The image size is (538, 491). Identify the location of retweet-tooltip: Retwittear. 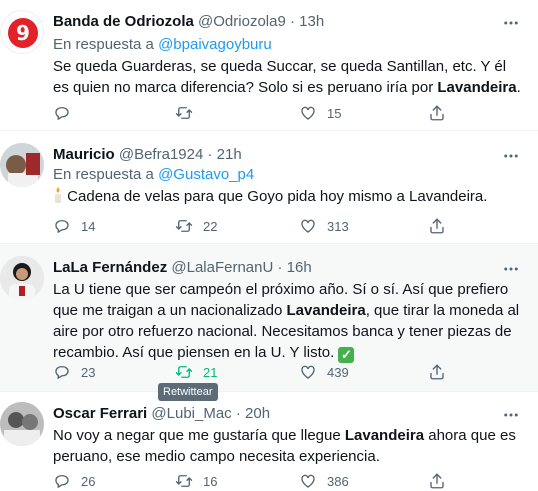
(188, 392).